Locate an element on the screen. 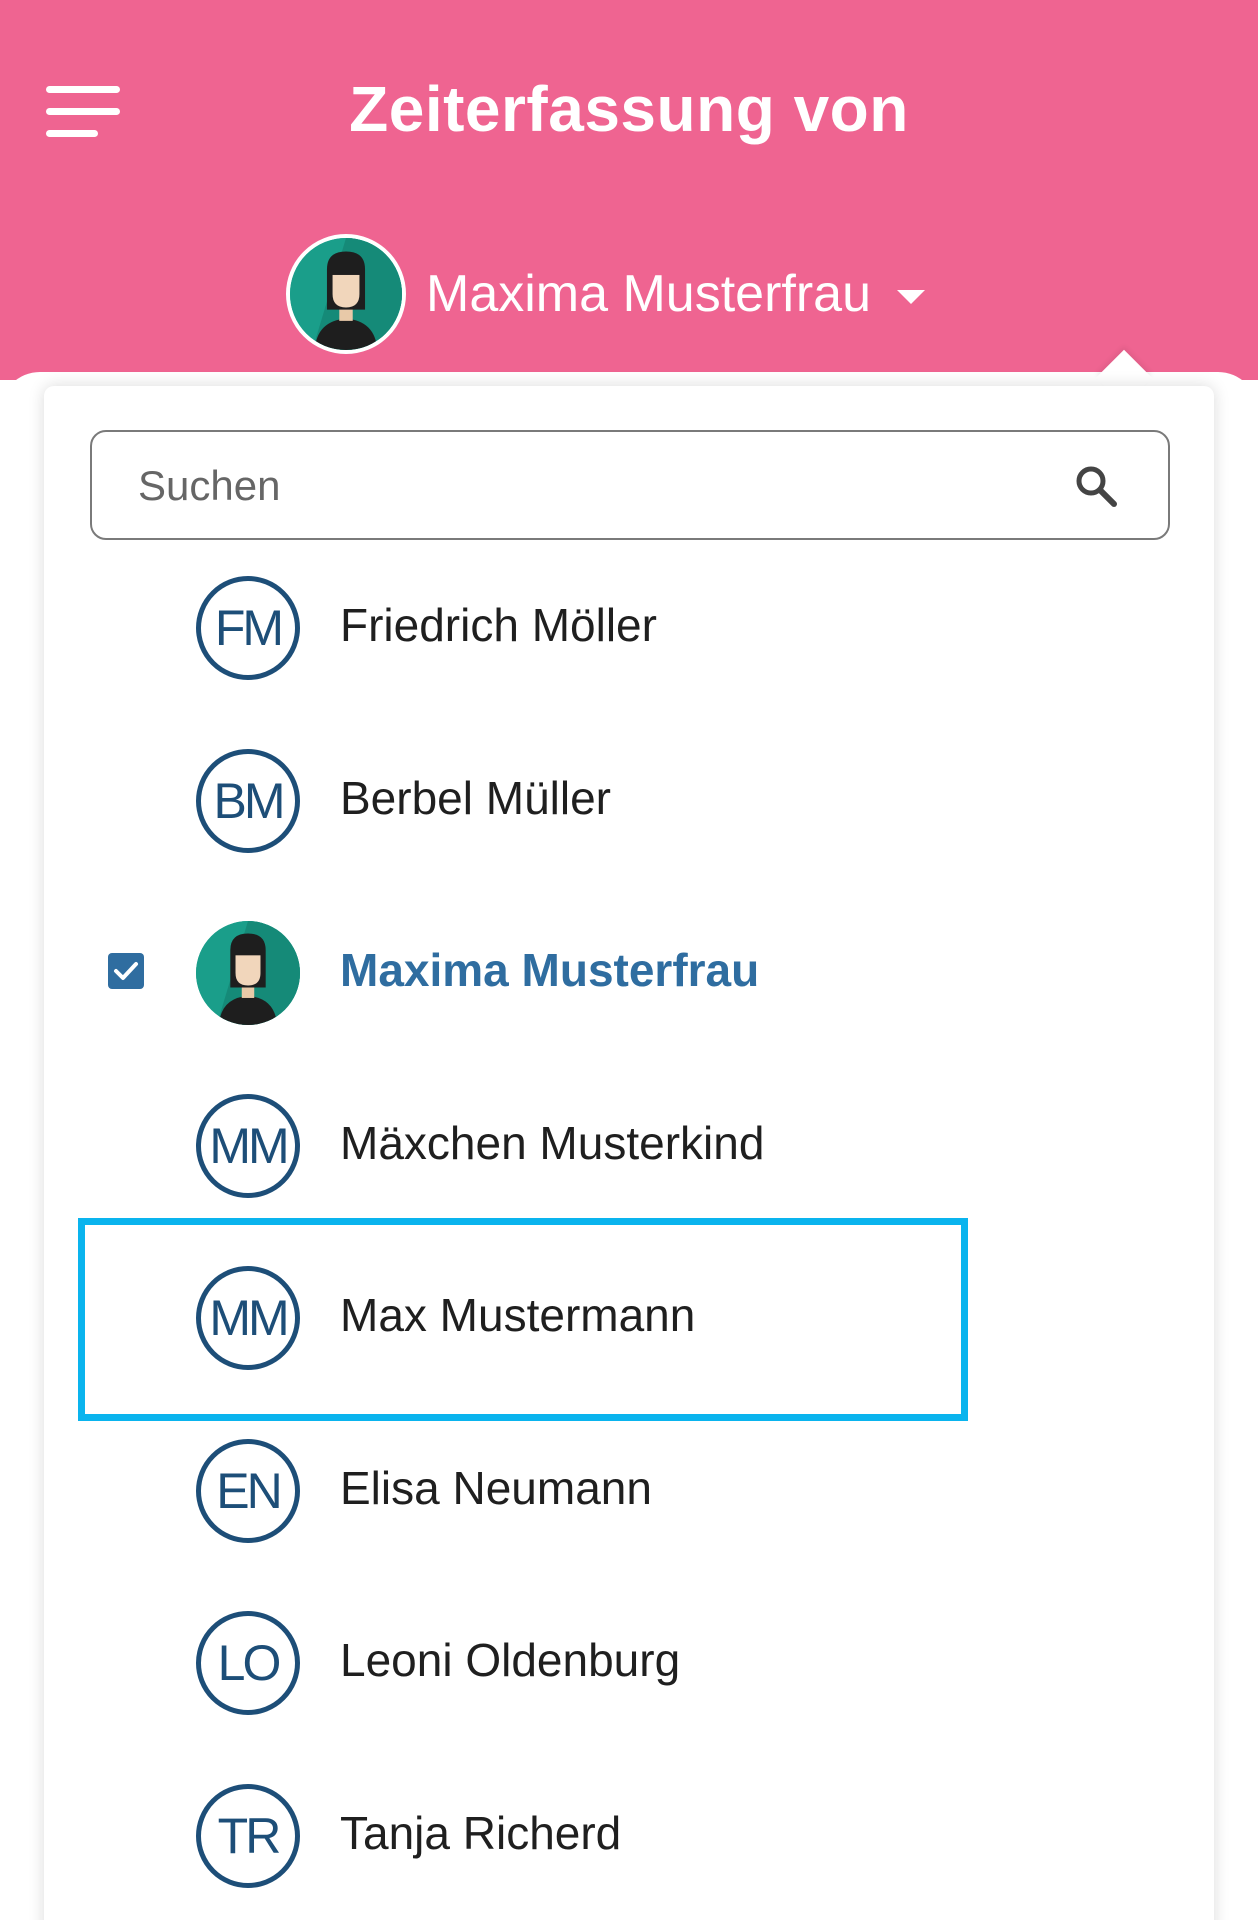 Image resolution: width=1258 pixels, height=1920 pixels. current-user-avatar is located at coordinates (346, 294).